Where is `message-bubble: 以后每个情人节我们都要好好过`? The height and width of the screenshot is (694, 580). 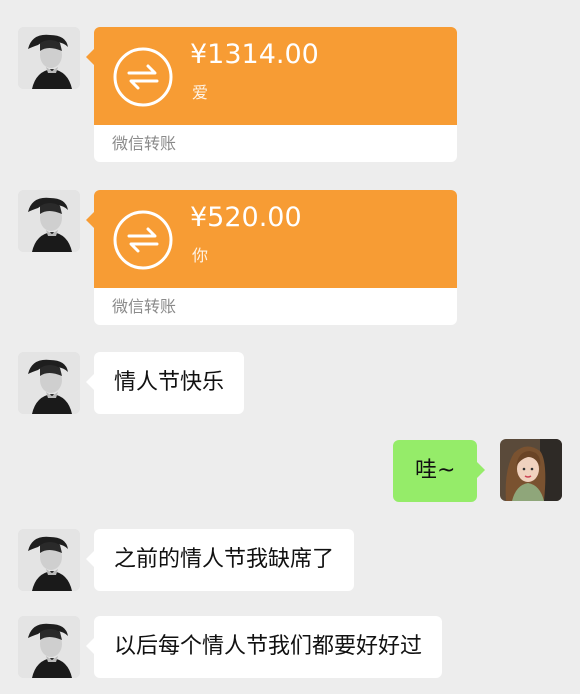 message-bubble: 以后每个情人节我们都要好好过 is located at coordinates (264, 647).